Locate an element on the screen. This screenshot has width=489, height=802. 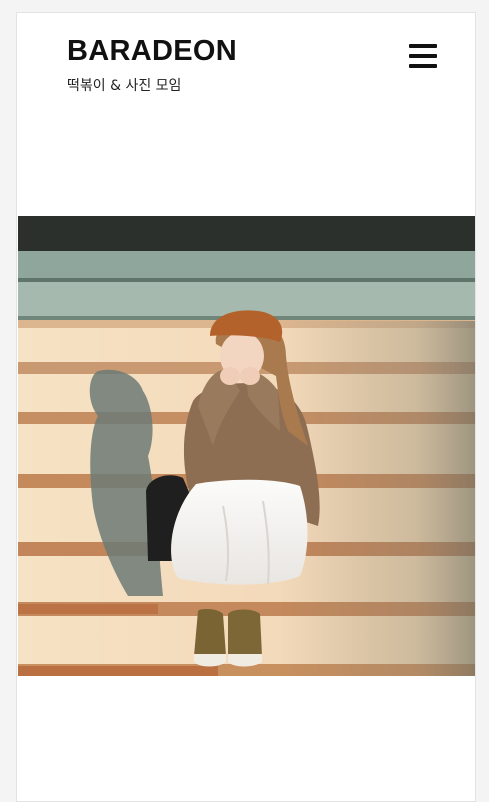
hamburger-menu-icon is located at coordinates (424, 56).